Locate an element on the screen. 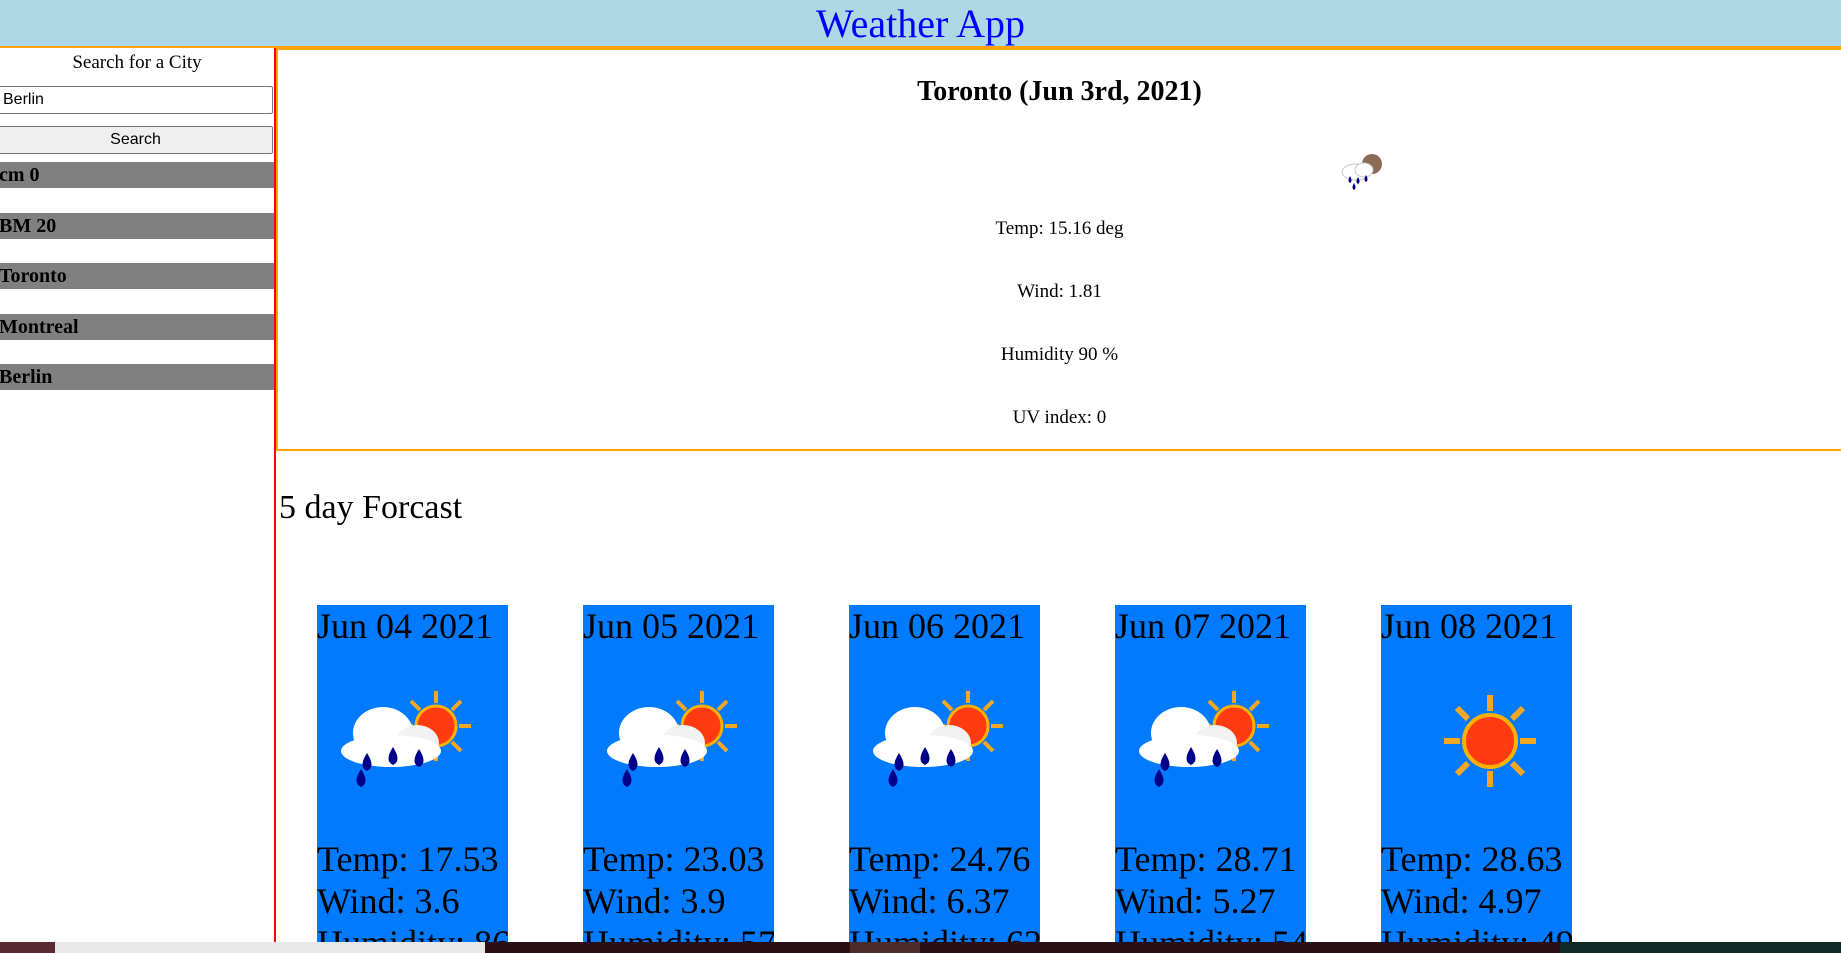 The height and width of the screenshot is (953, 1841). history-item: Berlin is located at coordinates (137, 377).